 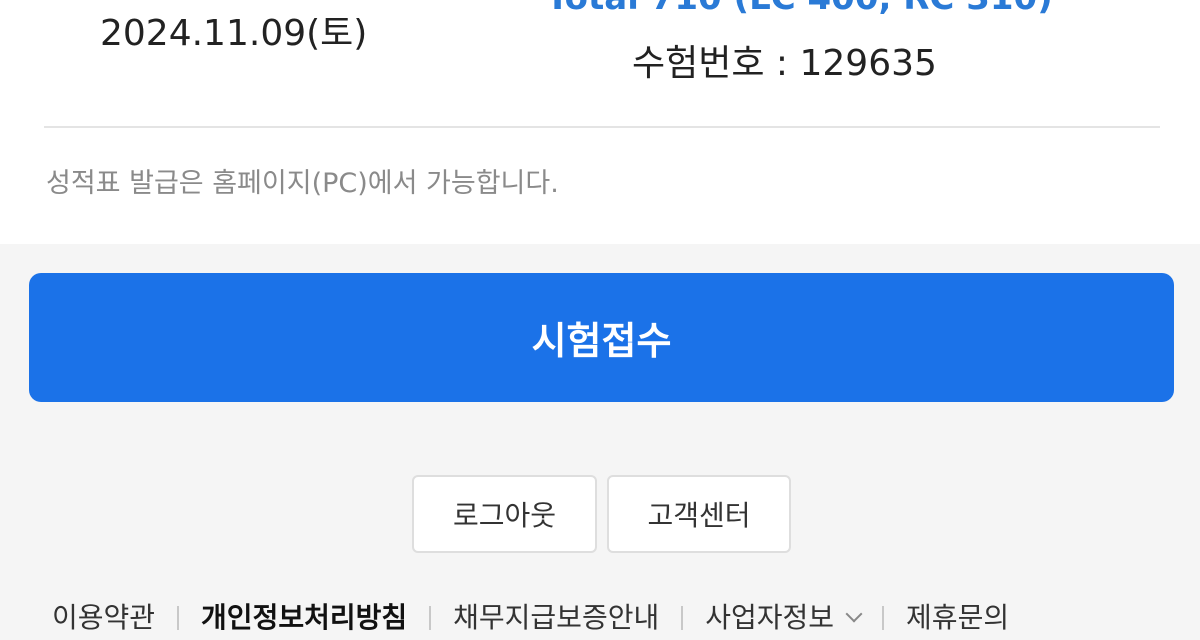 I want to click on footer-link-business-info: 사업자정보, so click(x=784, y=618).